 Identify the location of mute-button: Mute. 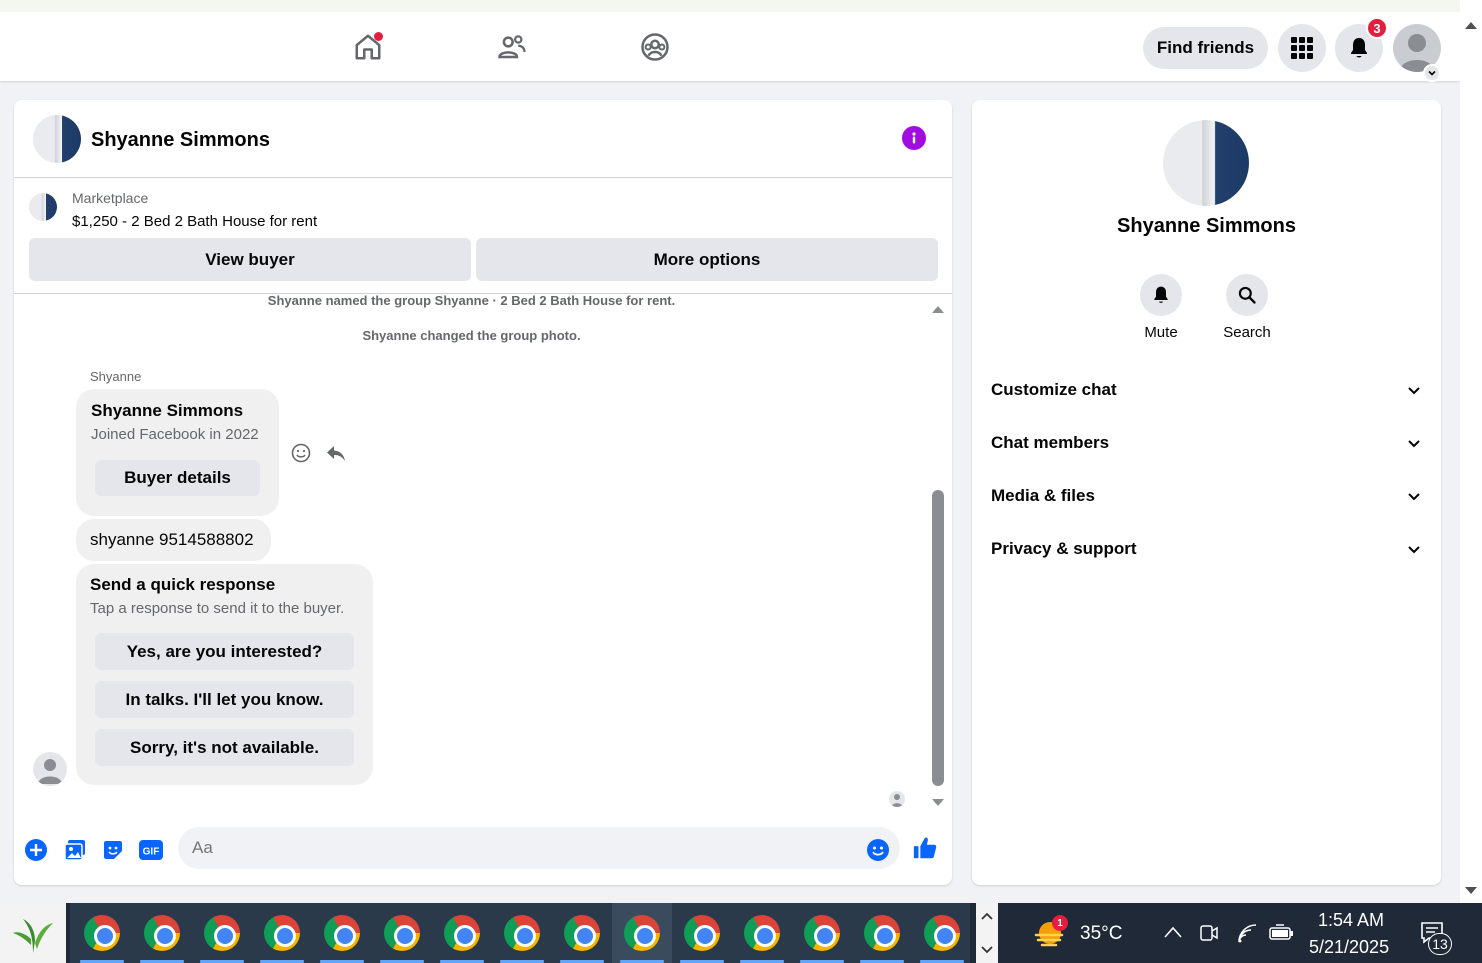
(1161, 307).